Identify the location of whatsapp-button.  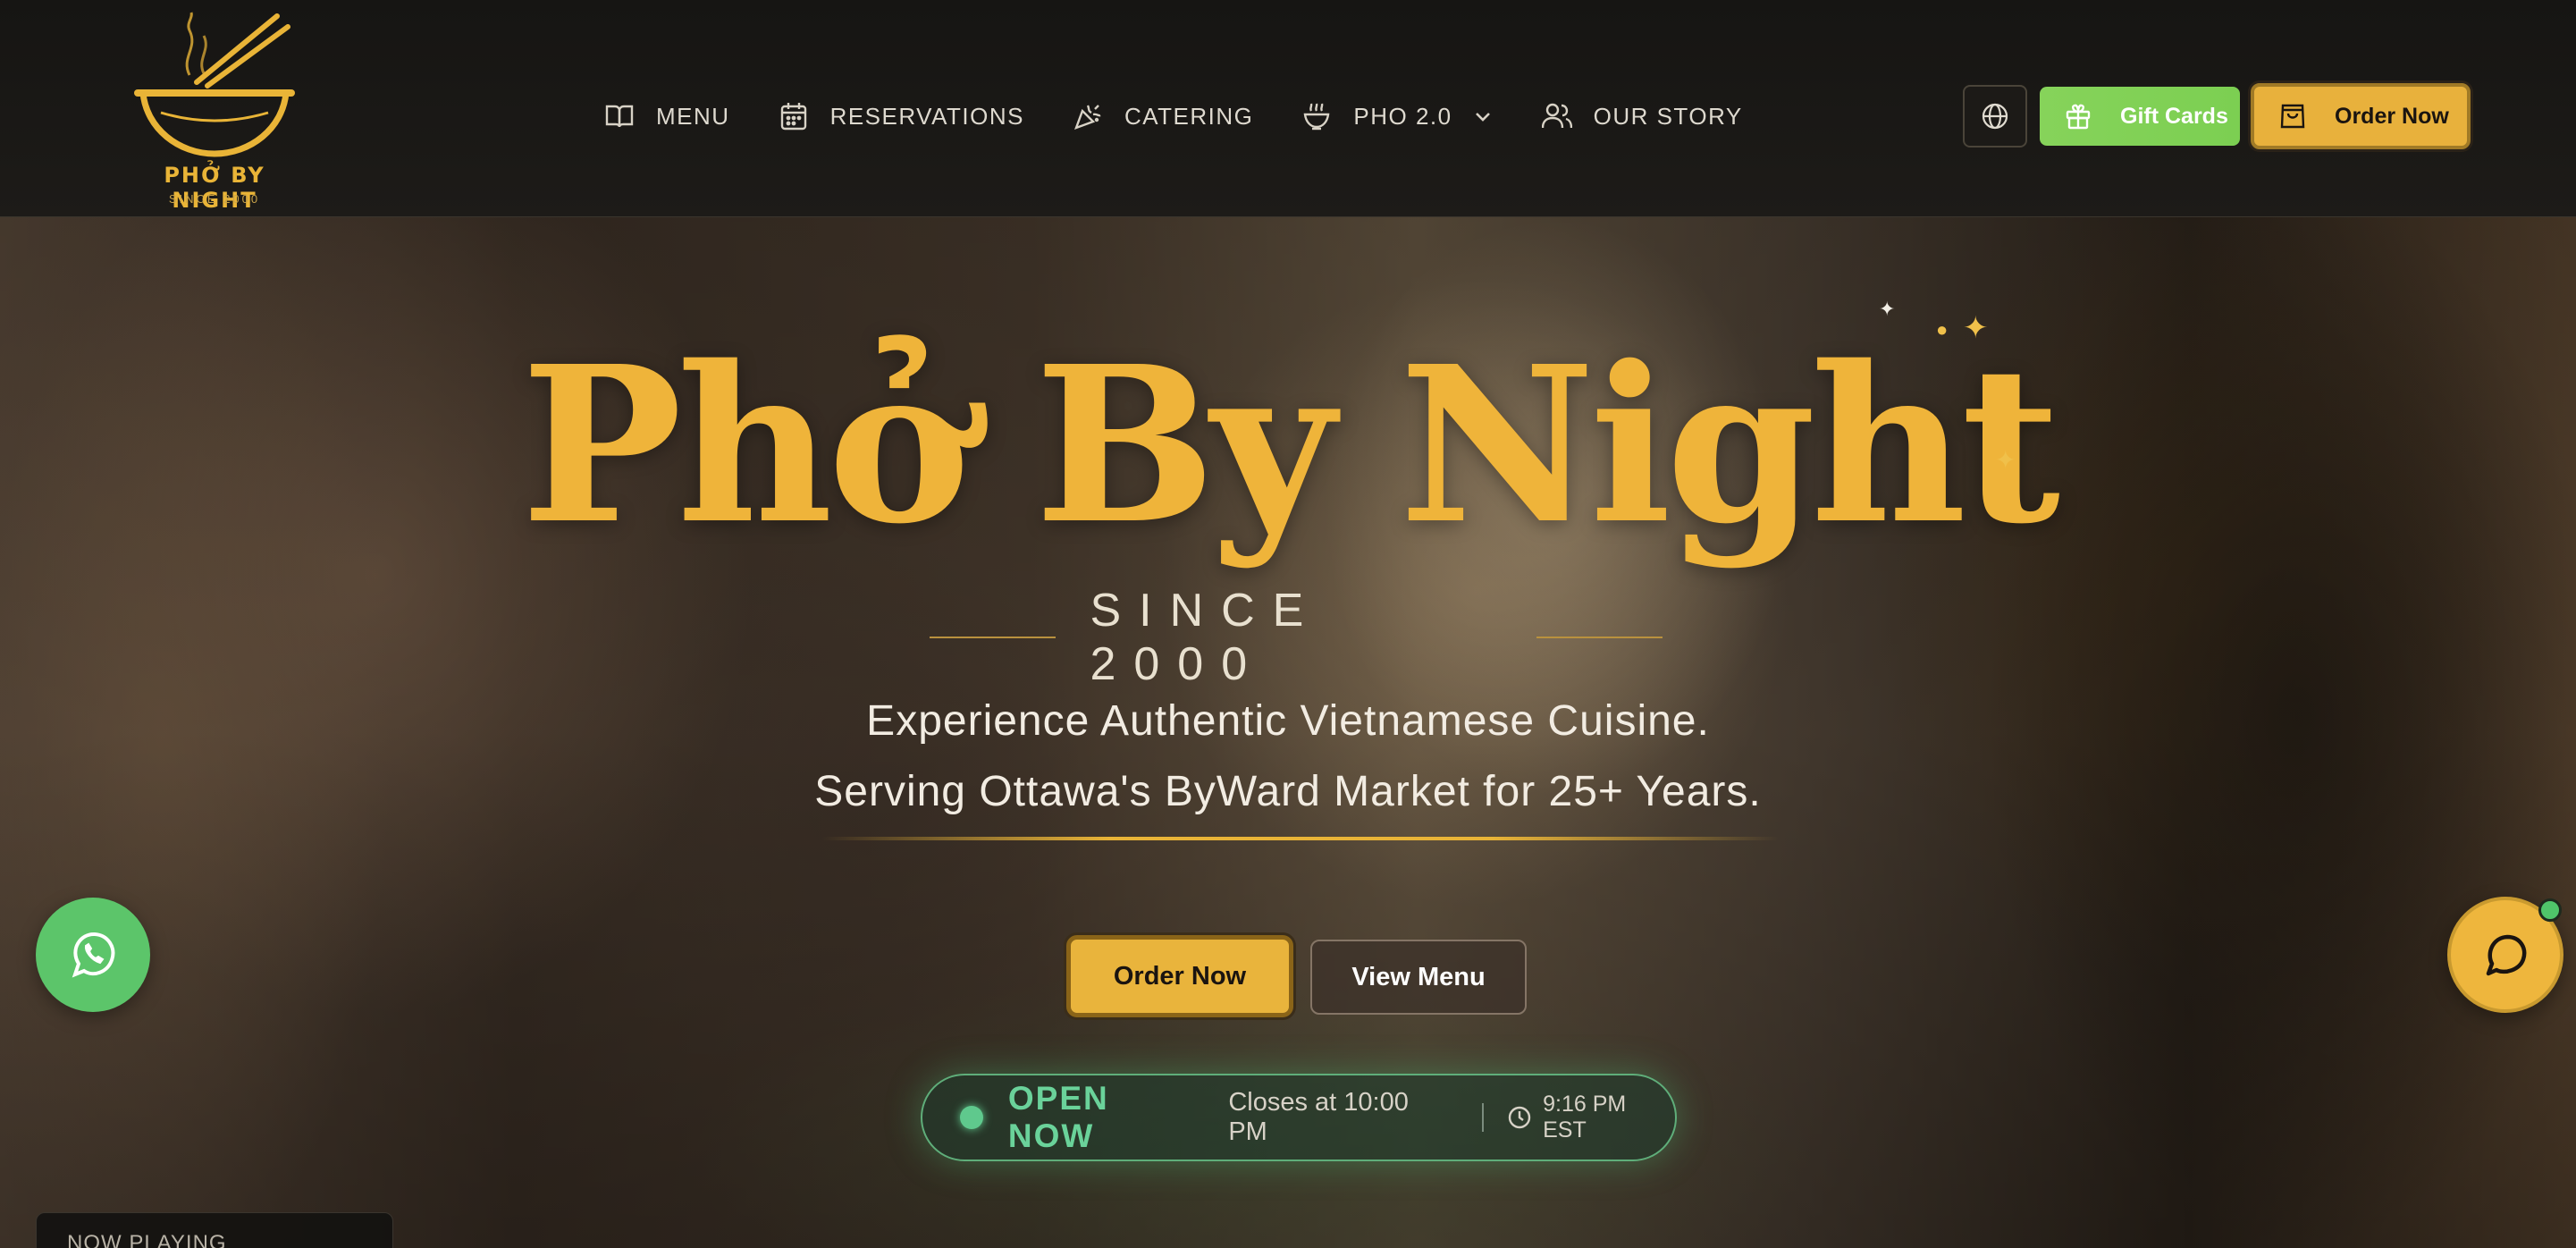
(93, 955).